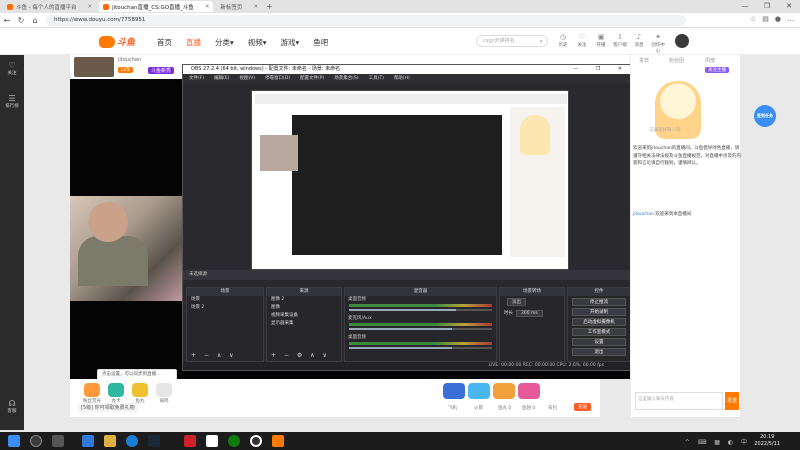  What do you see at coordinates (256, 441) in the screenshot?
I see `obs-icon` at bounding box center [256, 441].